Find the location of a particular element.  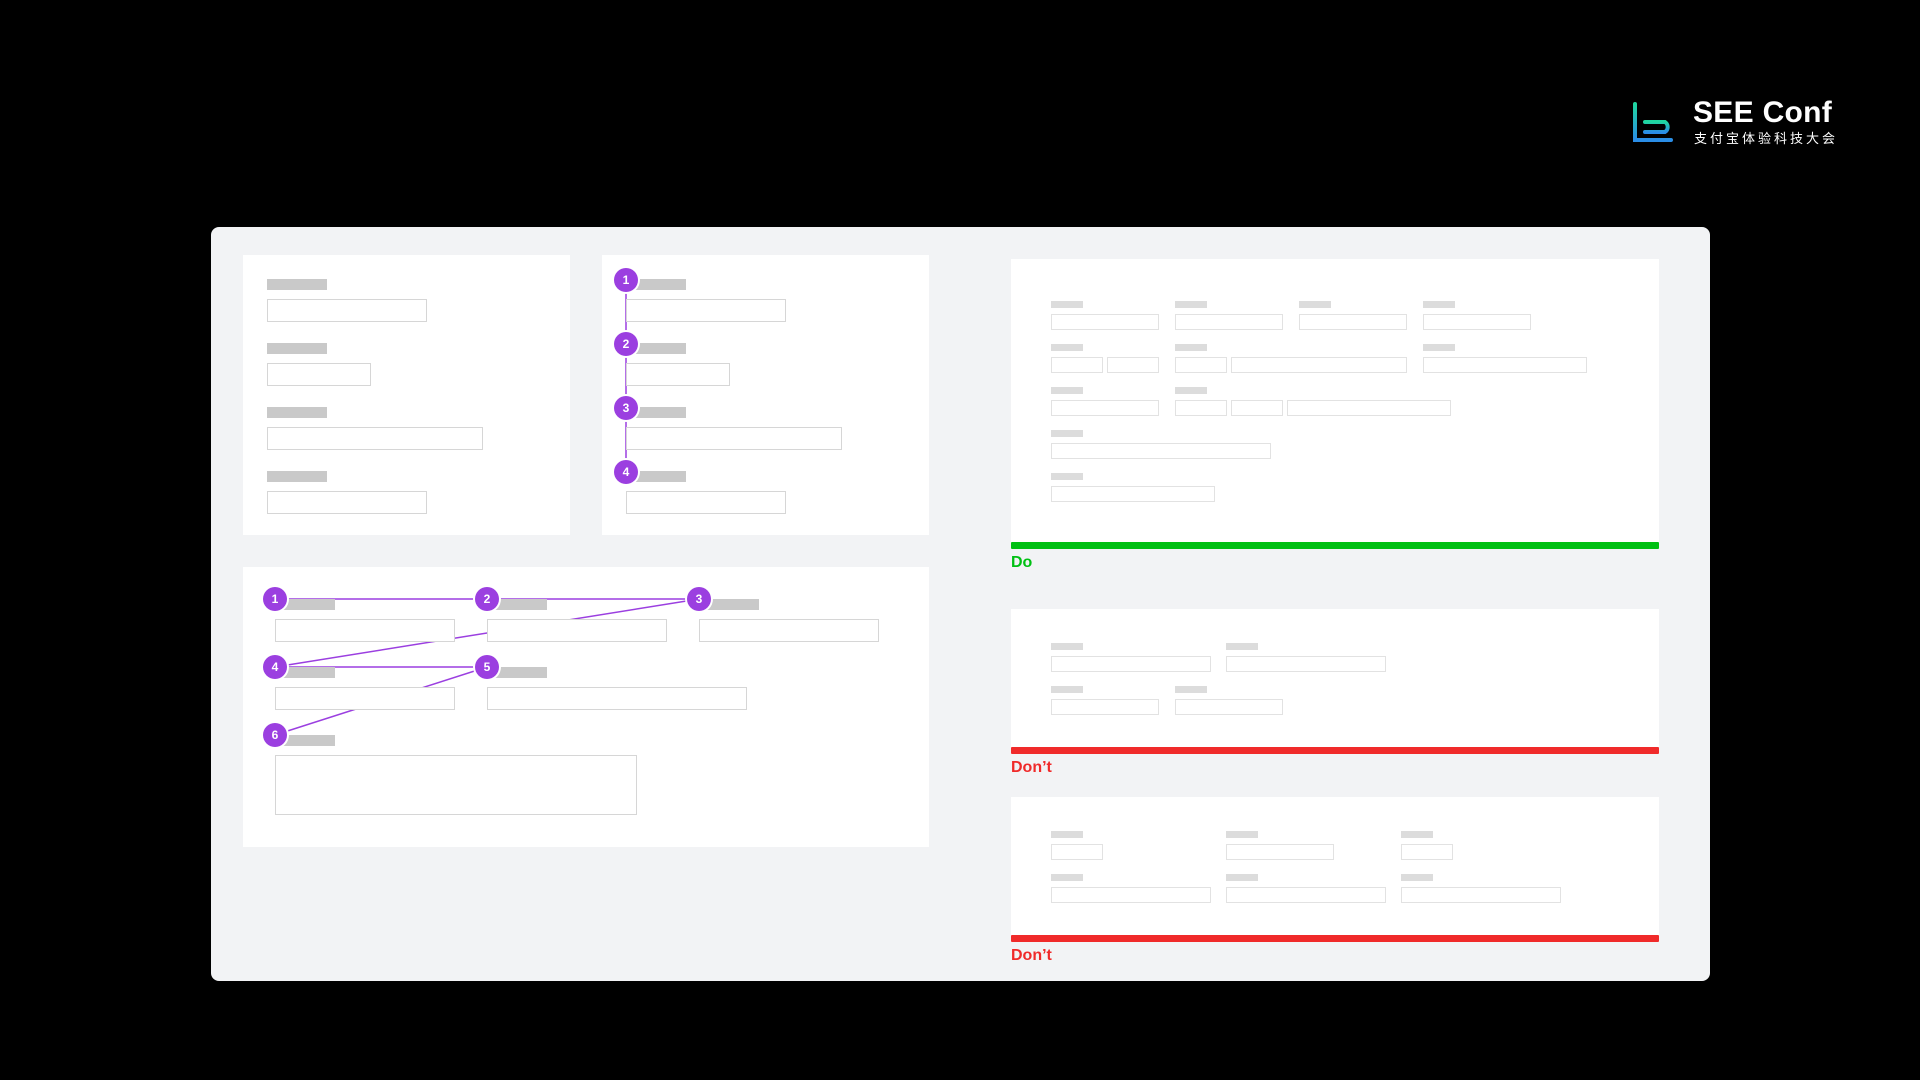

plain-form-card is located at coordinates (406, 395).